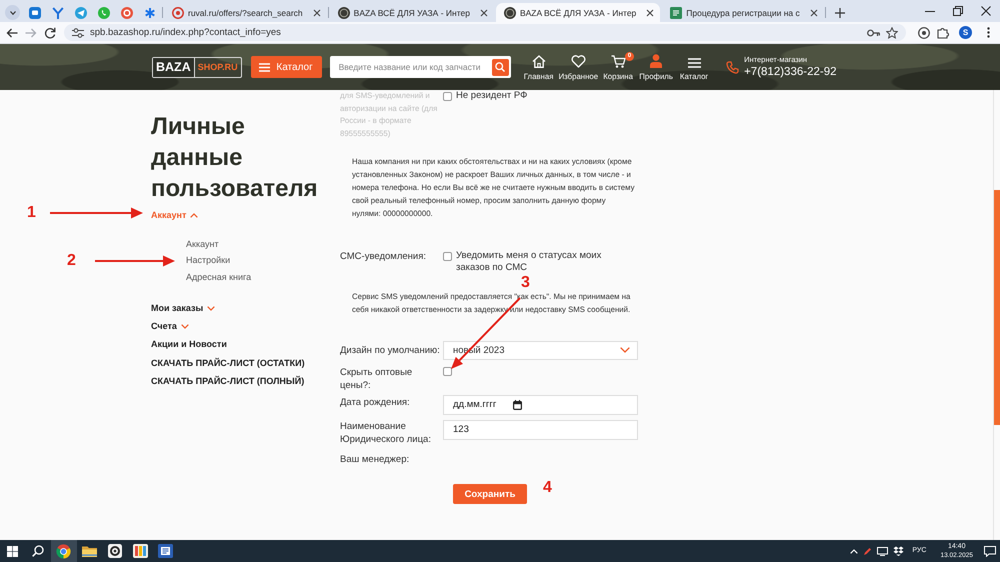  I want to click on profile-button: S, so click(965, 32).